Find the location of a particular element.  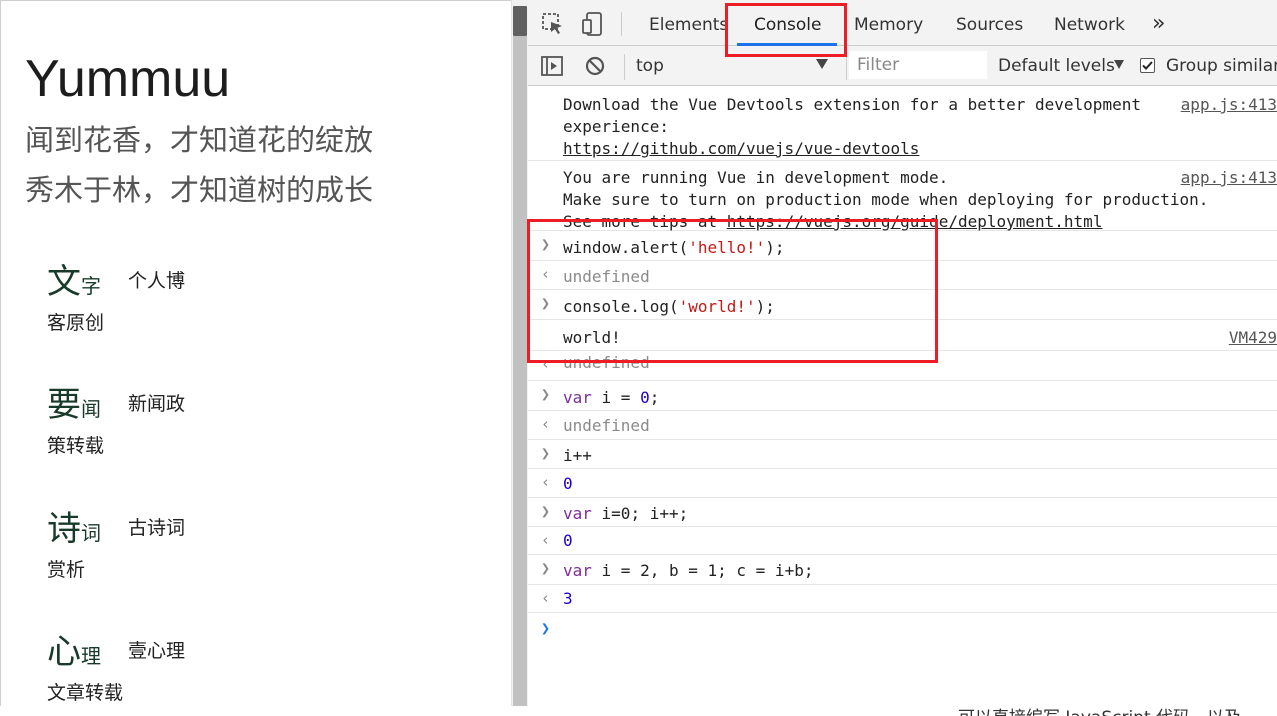

category-title-small: 闻 is located at coordinates (91, 409).